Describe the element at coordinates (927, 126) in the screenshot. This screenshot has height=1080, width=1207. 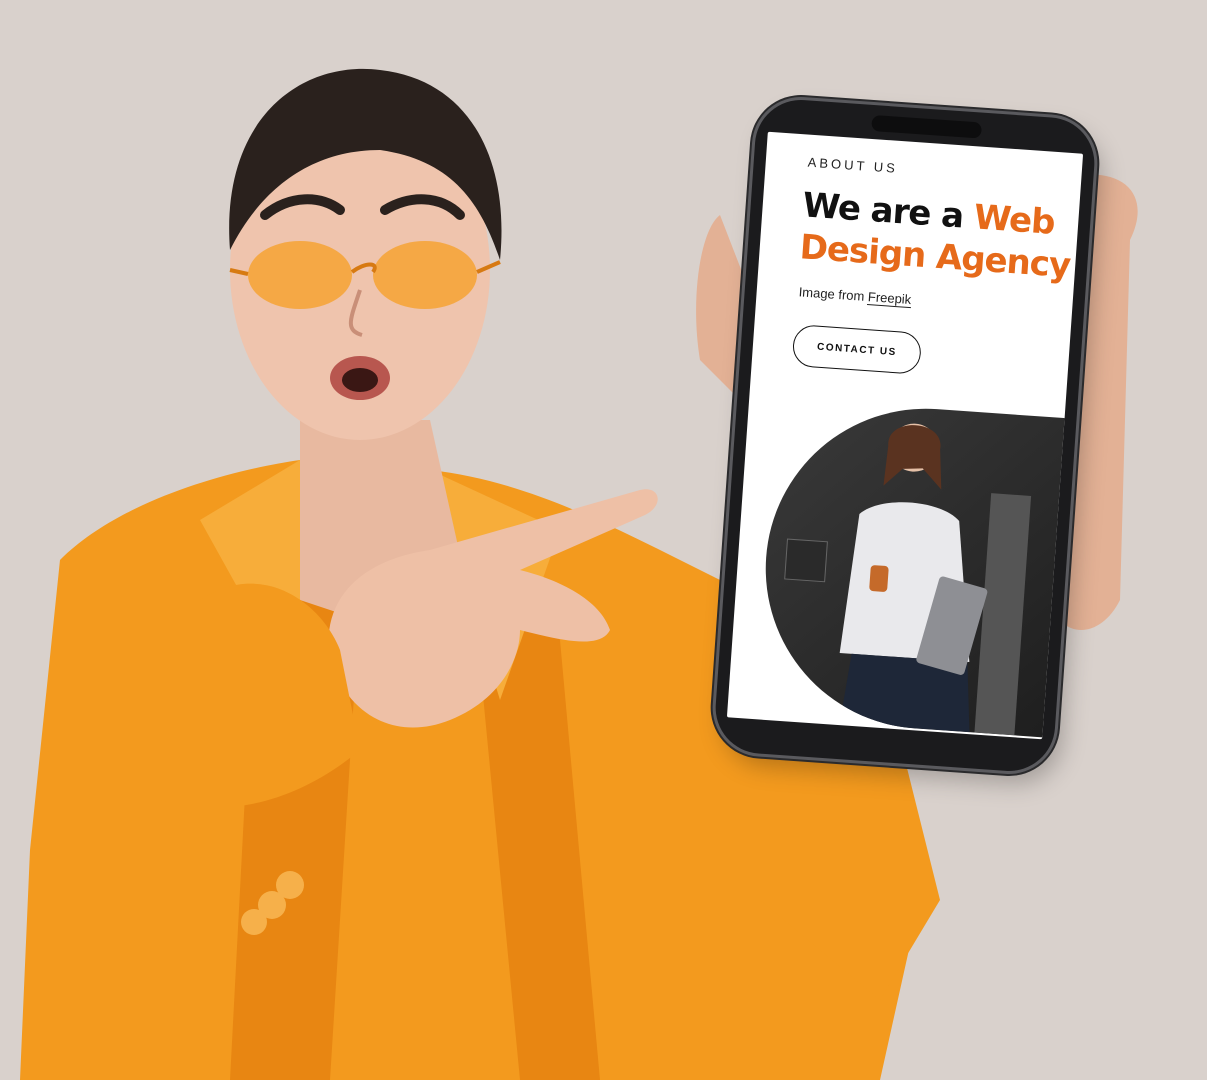
I see `phone-notch` at that location.